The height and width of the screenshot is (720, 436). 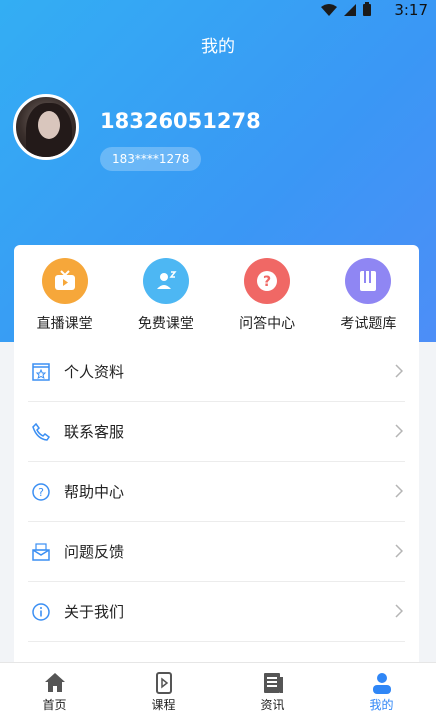 I want to click on battery-icon, so click(x=367, y=9).